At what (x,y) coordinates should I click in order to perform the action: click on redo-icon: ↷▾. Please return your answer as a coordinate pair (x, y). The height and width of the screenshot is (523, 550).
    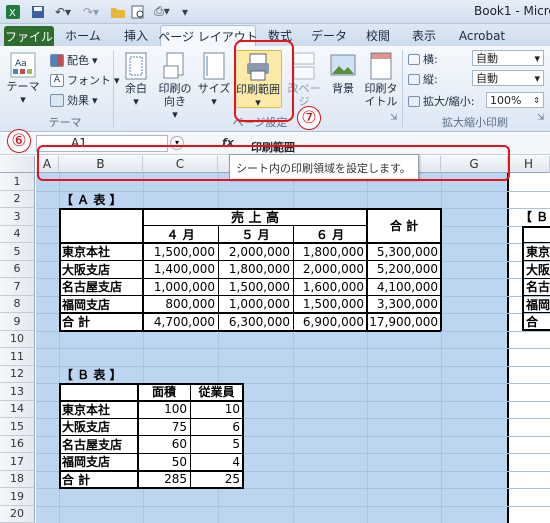
    Looking at the image, I should click on (91, 11).